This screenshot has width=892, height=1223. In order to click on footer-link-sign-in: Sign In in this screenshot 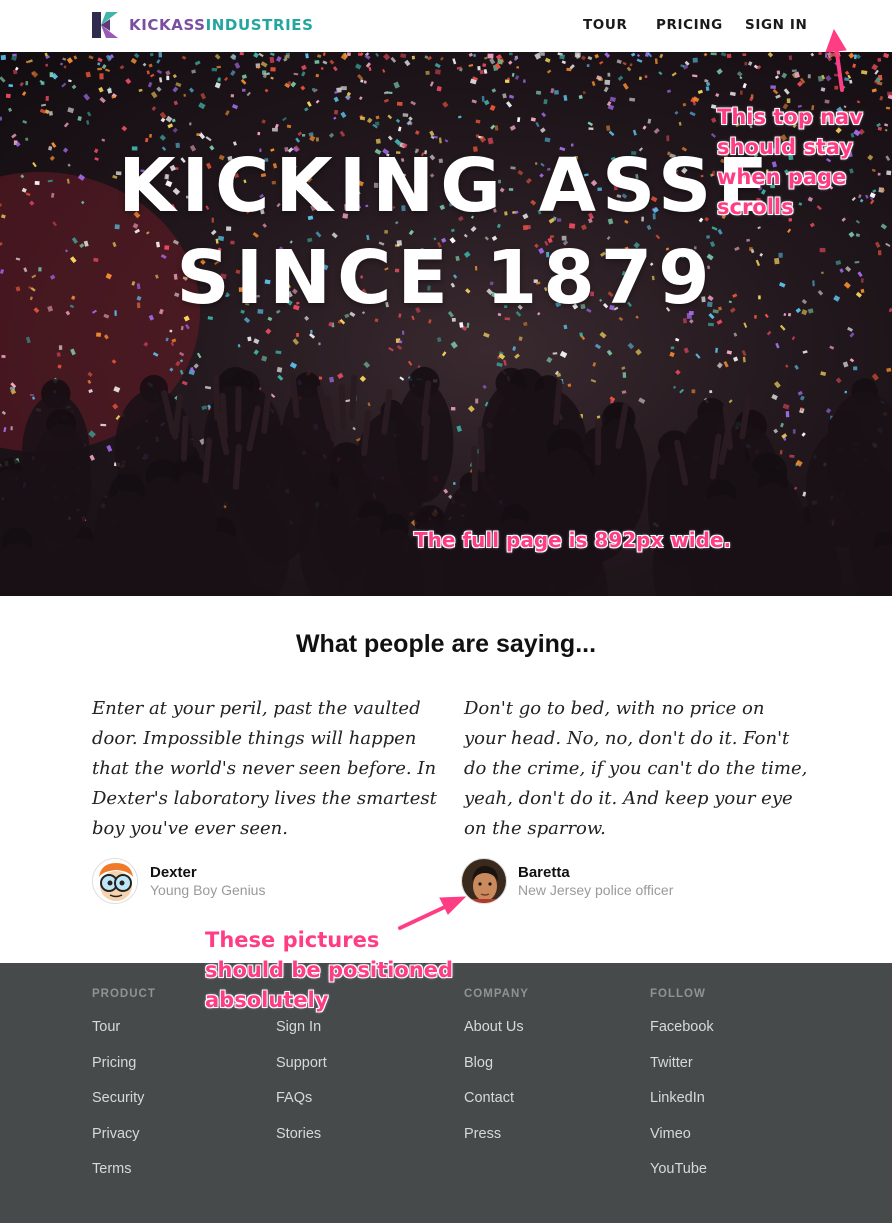, I will do `click(301, 1027)`.